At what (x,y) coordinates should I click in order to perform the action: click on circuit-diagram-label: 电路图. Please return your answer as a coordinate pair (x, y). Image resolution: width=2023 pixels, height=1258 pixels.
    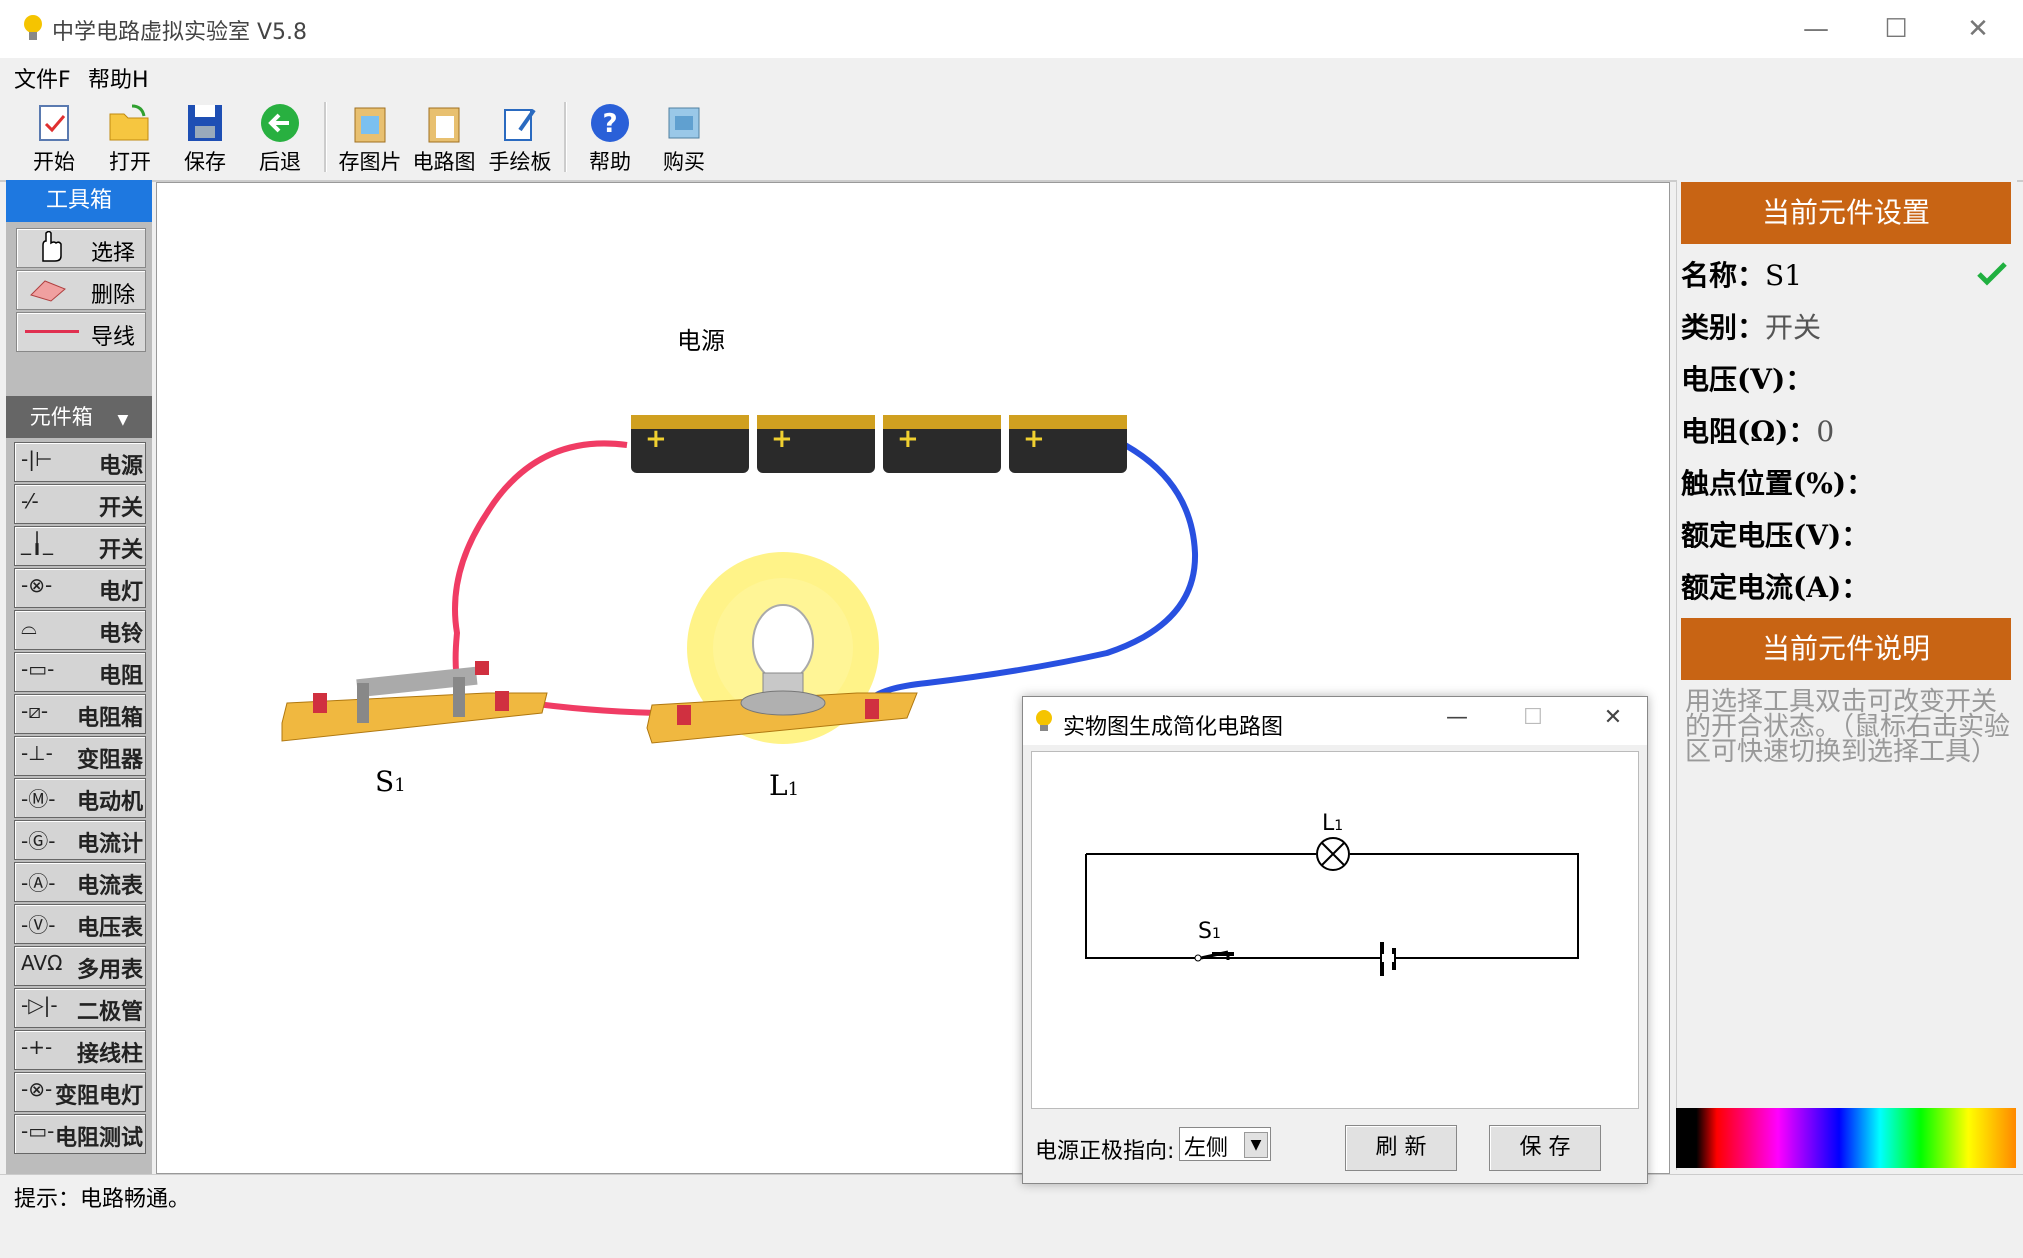
    Looking at the image, I should click on (444, 162).